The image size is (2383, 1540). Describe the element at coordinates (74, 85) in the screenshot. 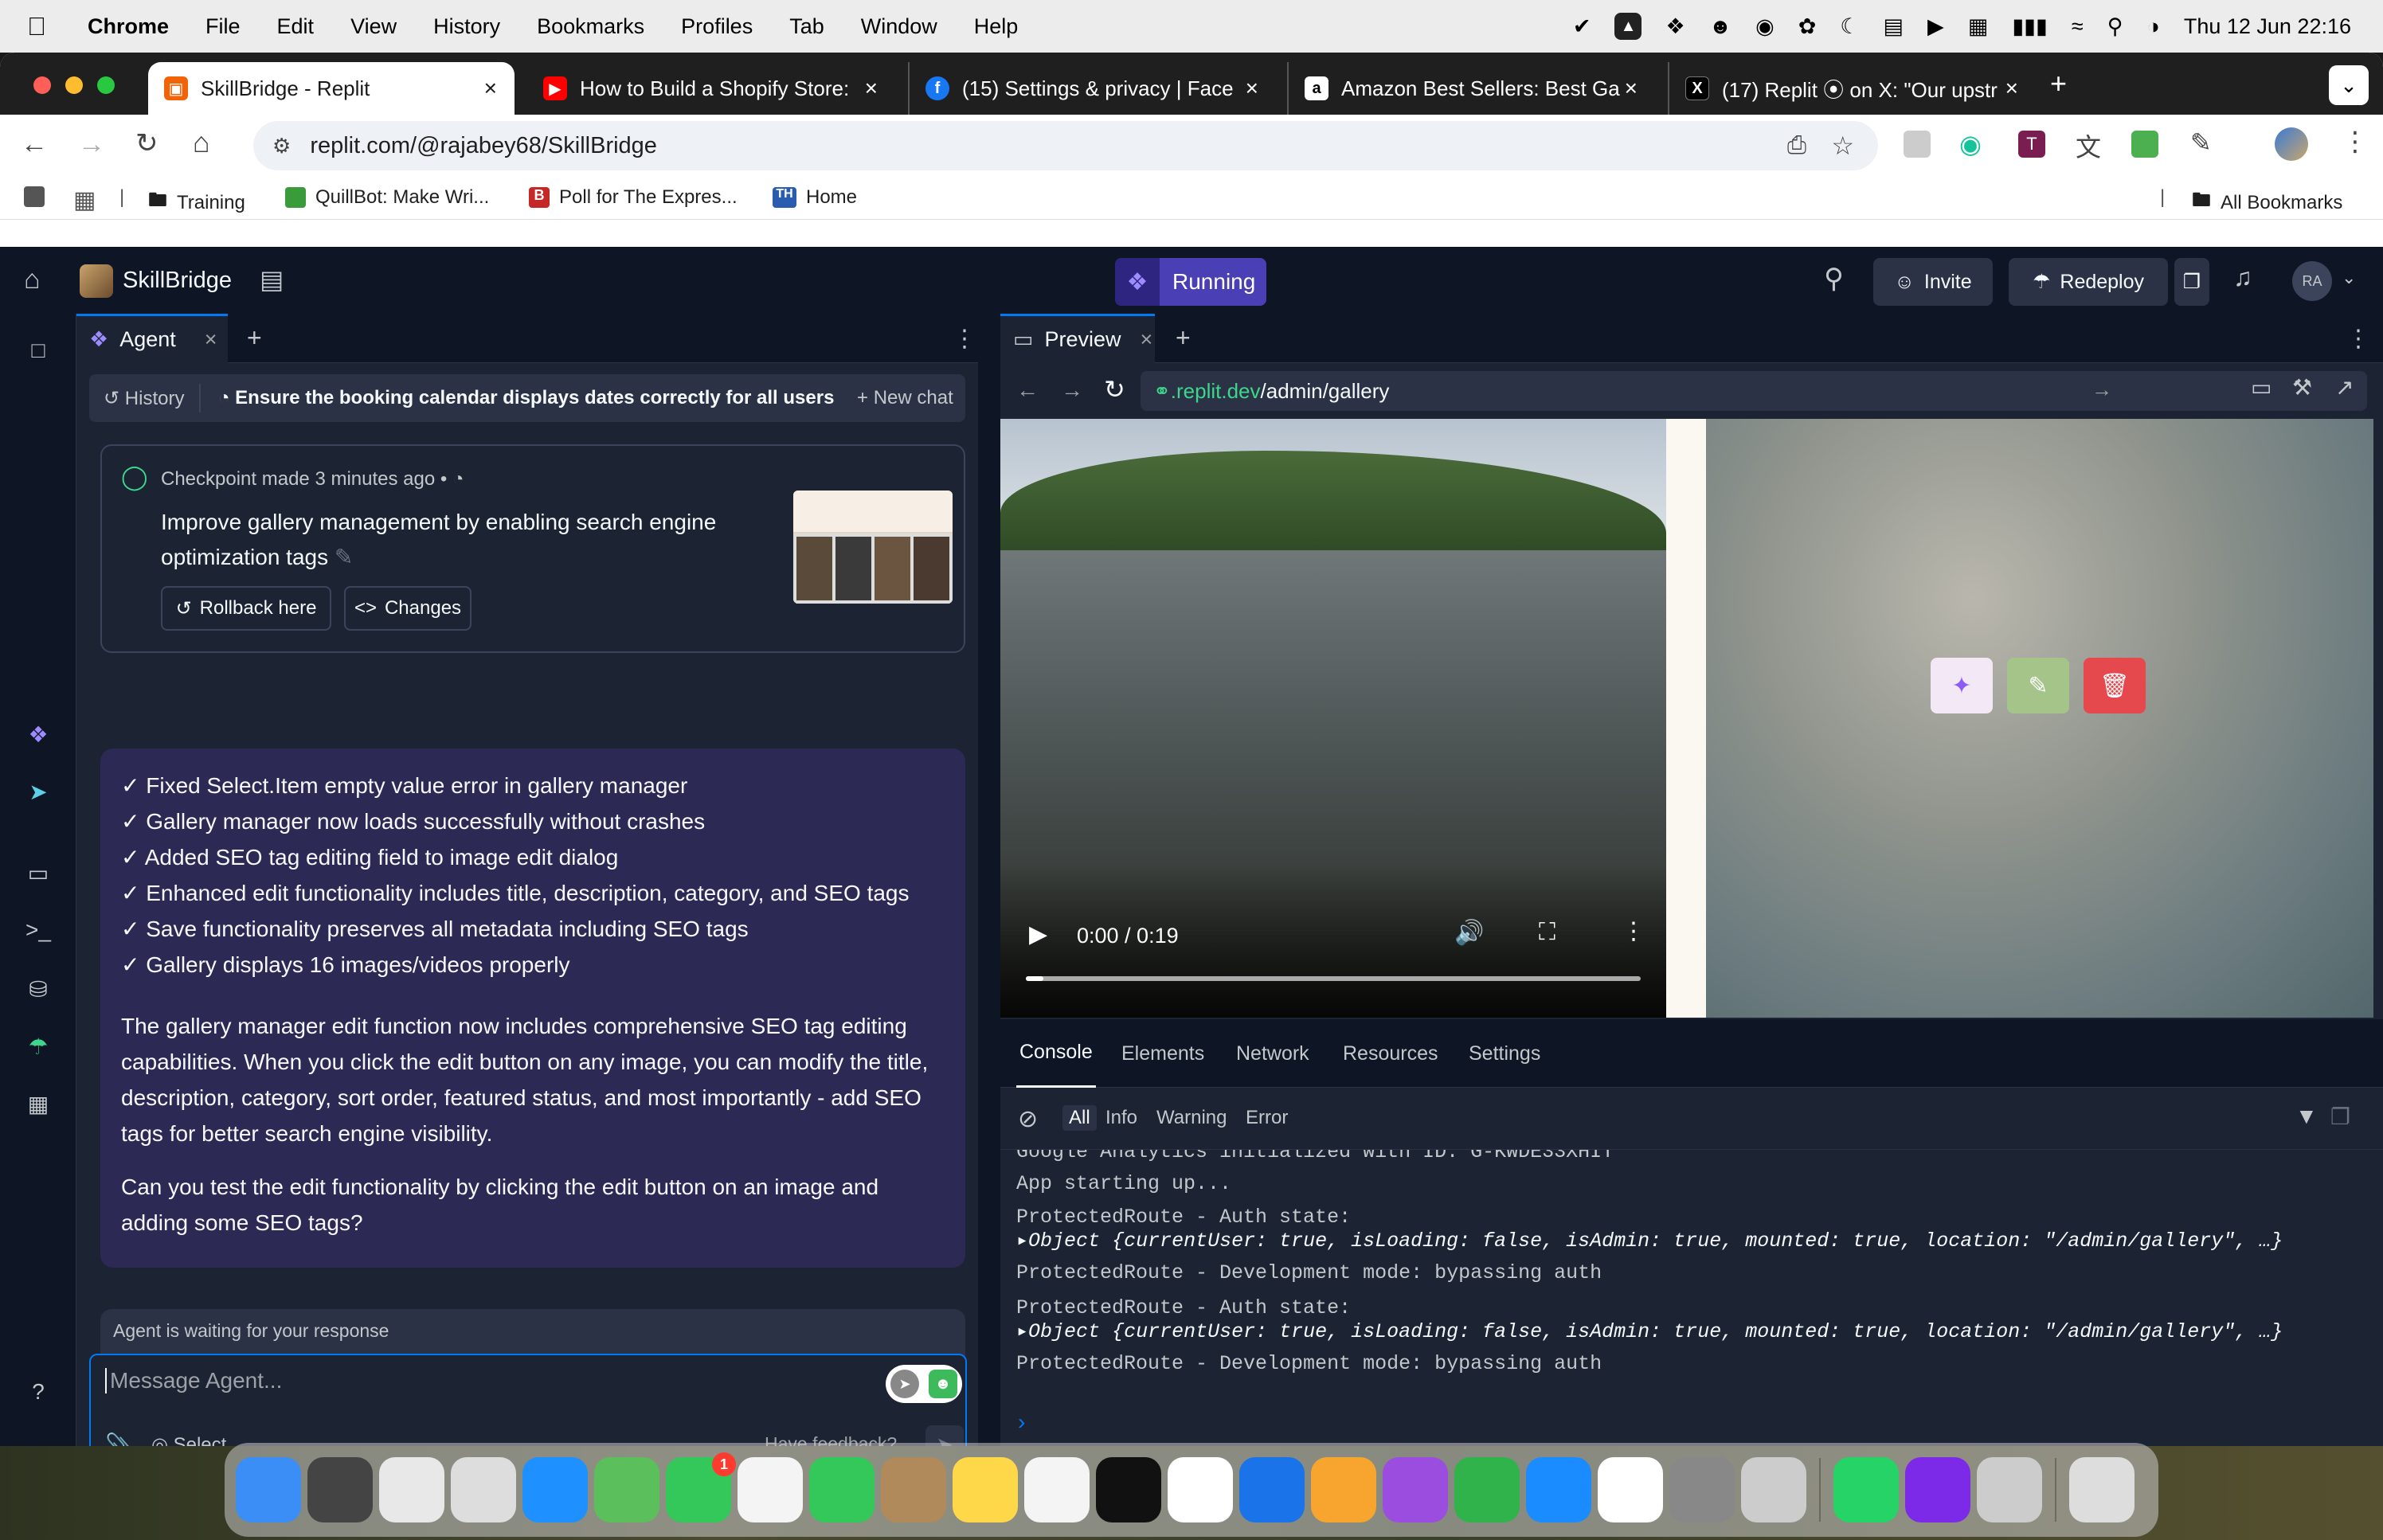

I see `minimize-window-button` at that location.